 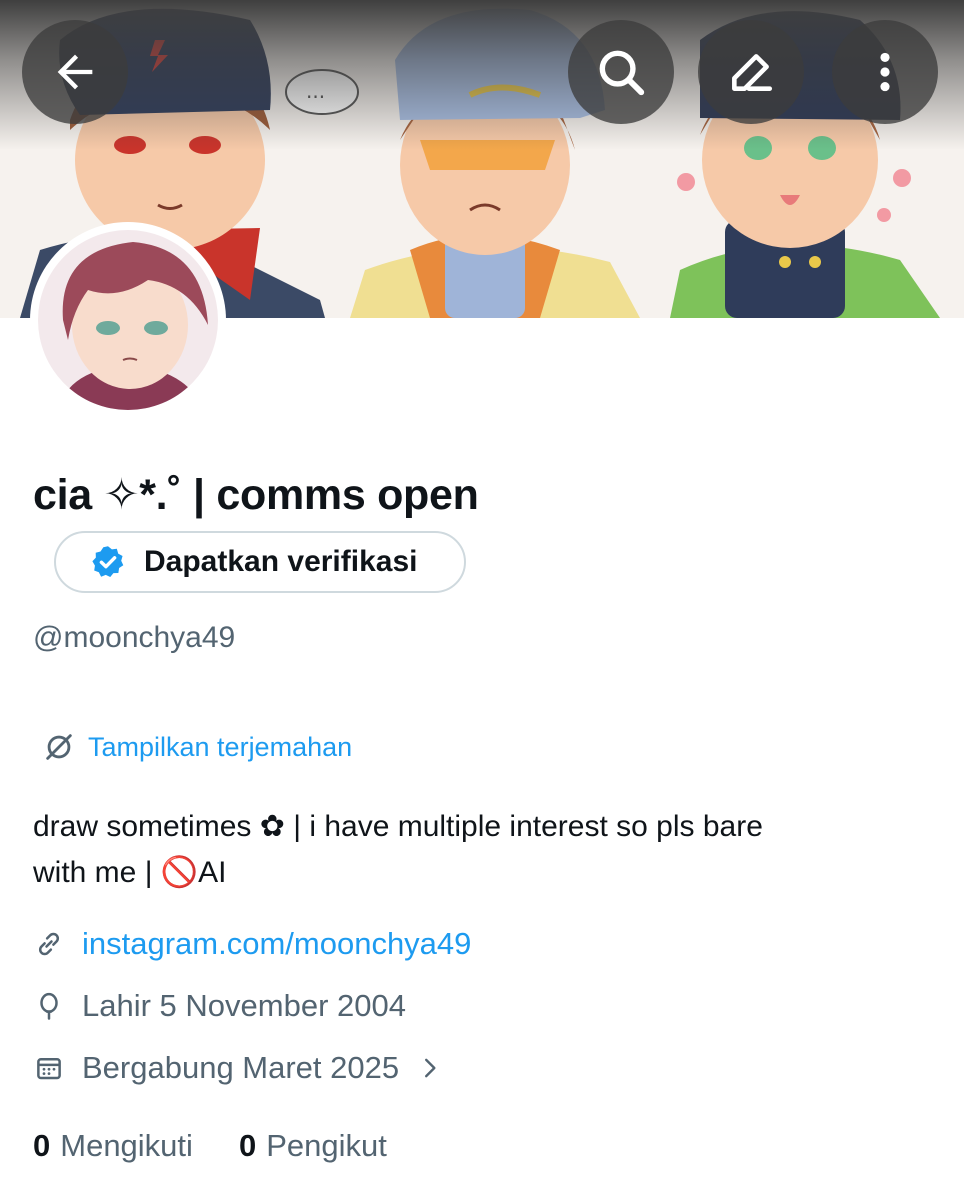 I want to click on joined-row: Bergabung Maret 2025, so click(x=238, y=1068).